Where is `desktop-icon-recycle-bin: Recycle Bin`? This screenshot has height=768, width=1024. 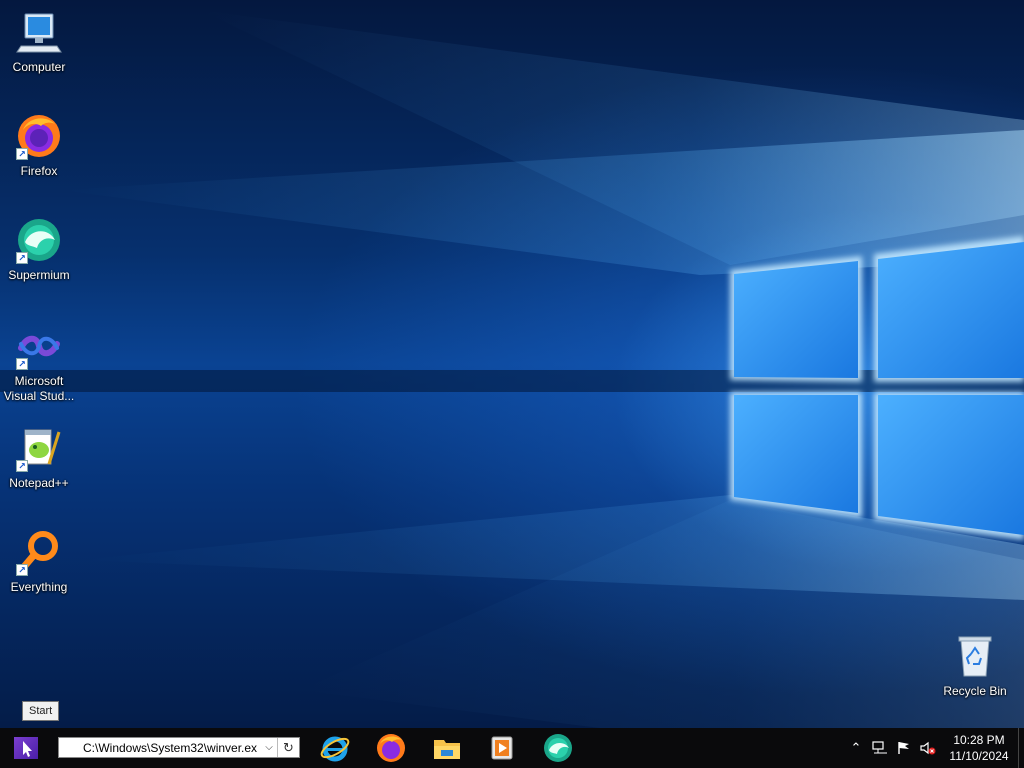 desktop-icon-recycle-bin: Recycle Bin is located at coordinates (975, 665).